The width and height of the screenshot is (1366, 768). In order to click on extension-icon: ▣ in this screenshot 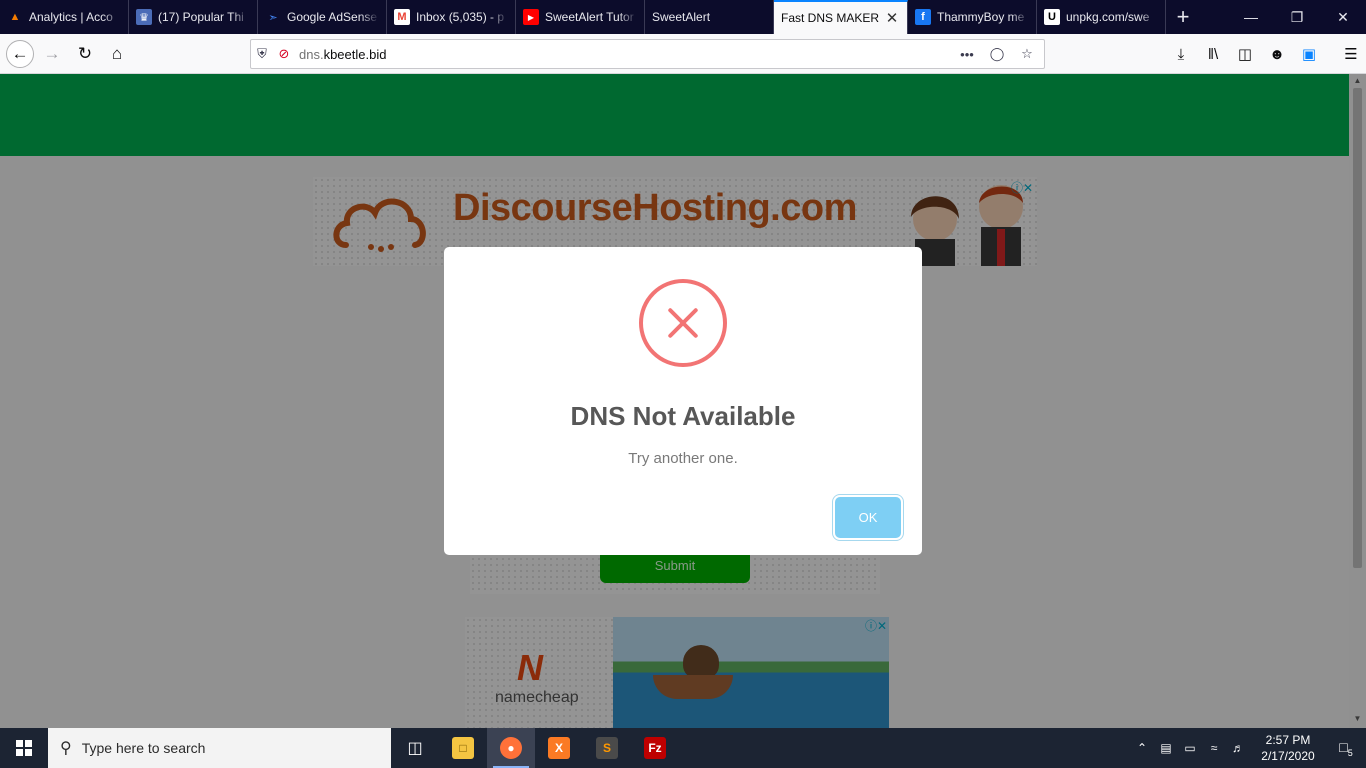, I will do `click(1309, 54)`.